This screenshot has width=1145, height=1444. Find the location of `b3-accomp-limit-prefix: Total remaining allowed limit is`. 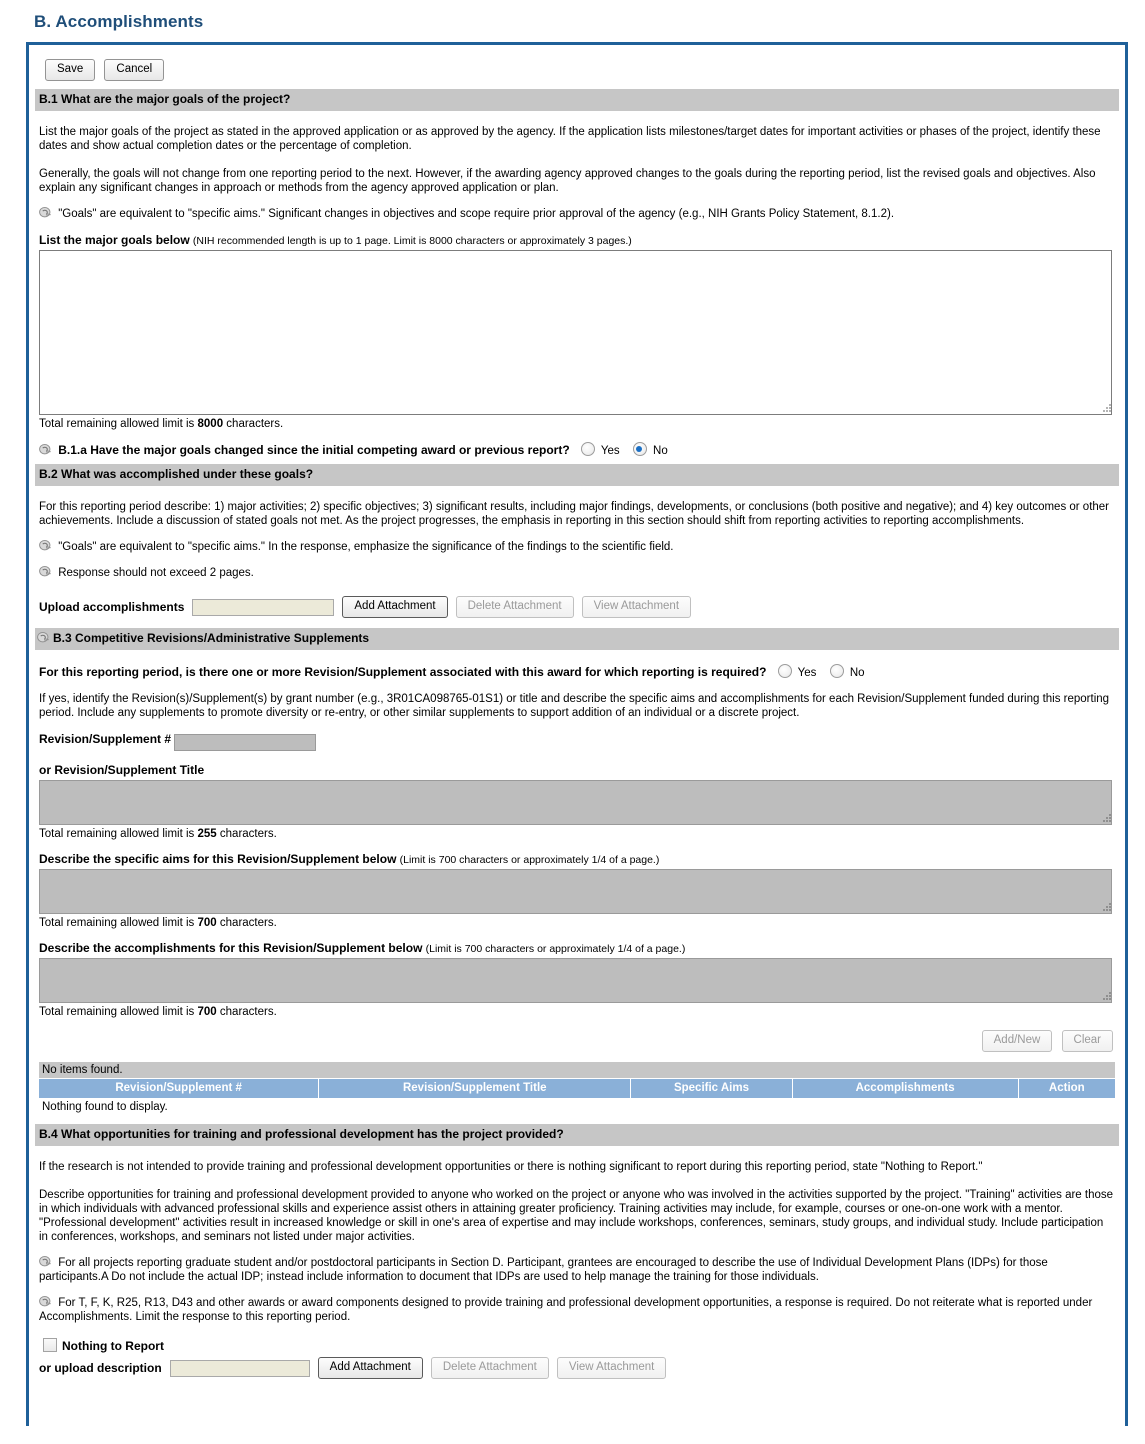

b3-accomp-limit-prefix: Total remaining allowed limit is is located at coordinates (118, 1012).